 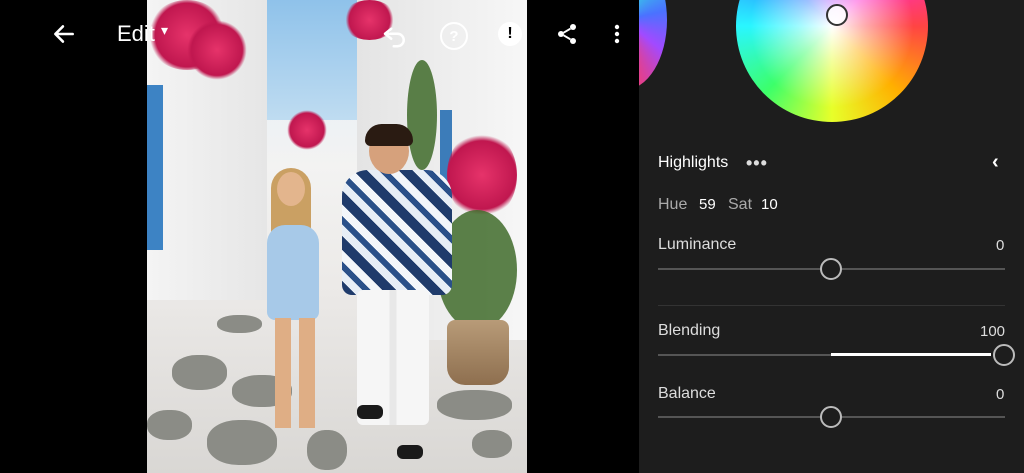 What do you see at coordinates (687, 393) in the screenshot?
I see `balance-label: Balance` at bounding box center [687, 393].